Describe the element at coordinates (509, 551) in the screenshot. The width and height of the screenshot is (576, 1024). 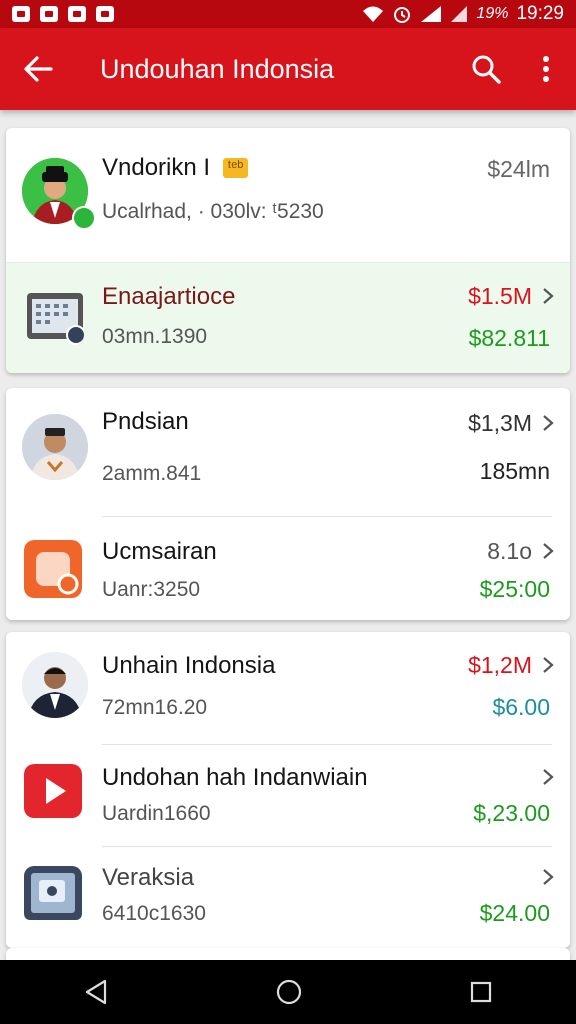
I see `transaction-amount: 8.1o` at that location.